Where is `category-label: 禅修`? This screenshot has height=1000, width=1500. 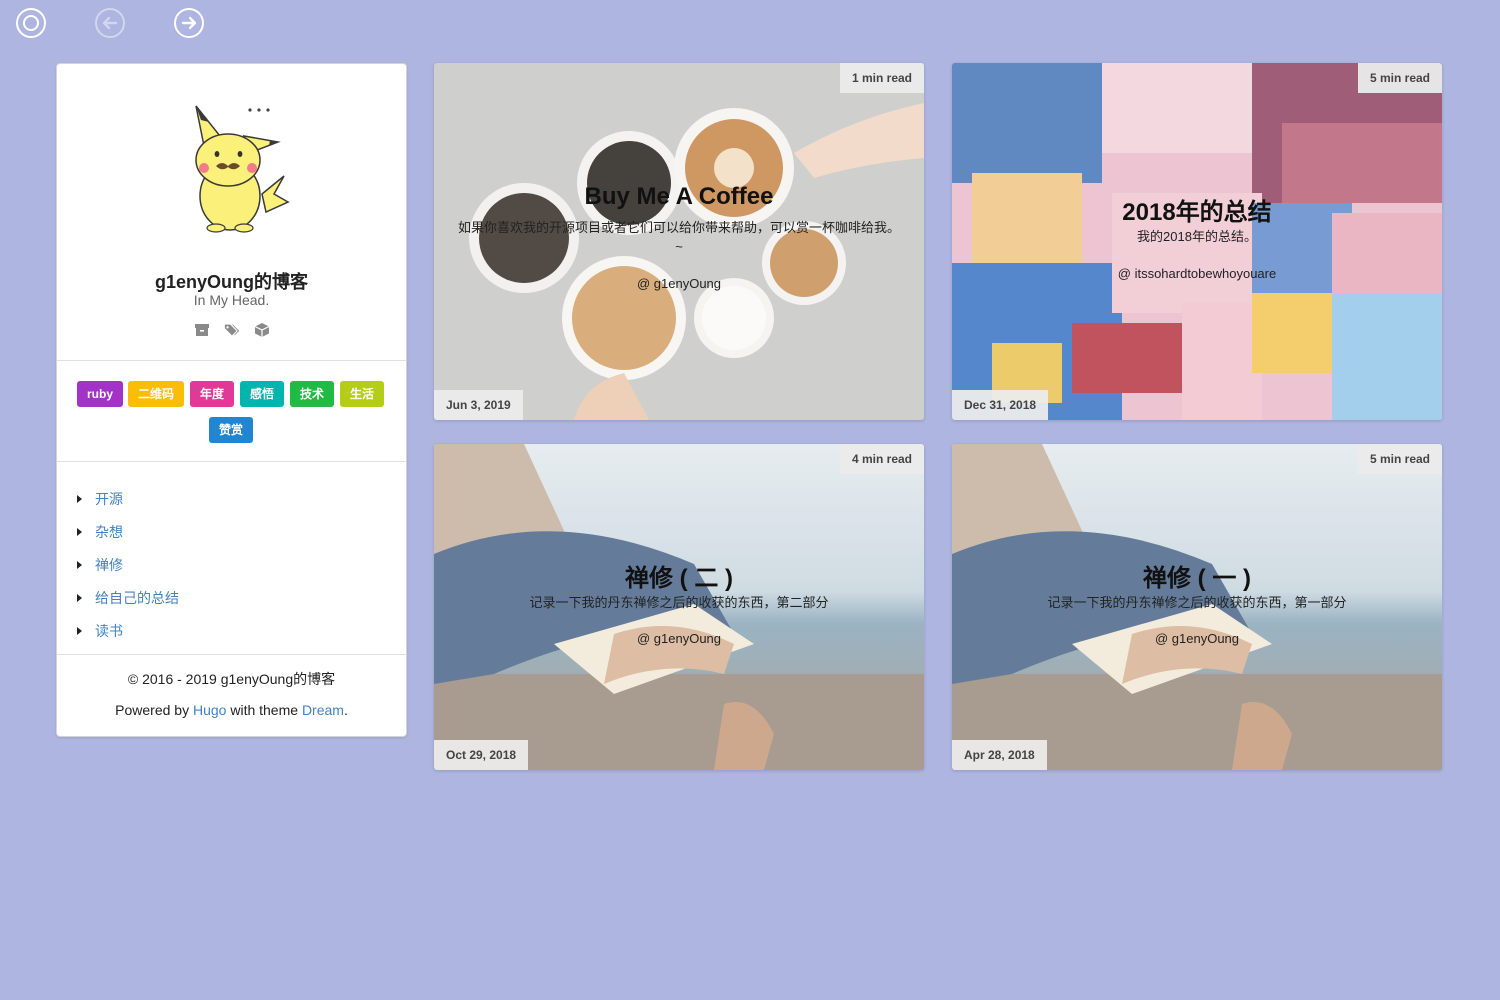 category-label: 禅修 is located at coordinates (109, 565).